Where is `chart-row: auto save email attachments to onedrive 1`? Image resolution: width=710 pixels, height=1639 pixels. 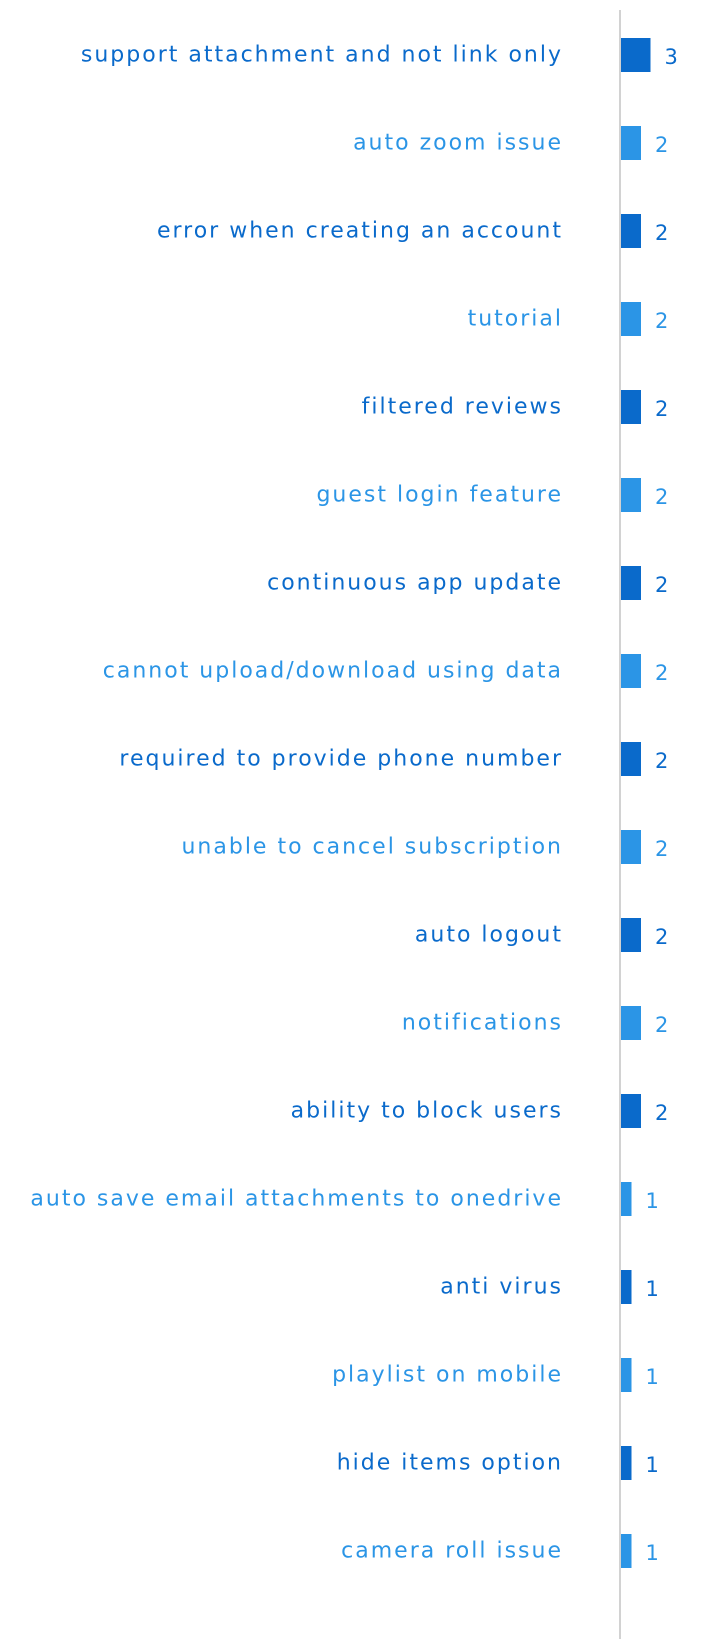
chart-row: auto save email attachments to onedrive 1 is located at coordinates (344, 1199).